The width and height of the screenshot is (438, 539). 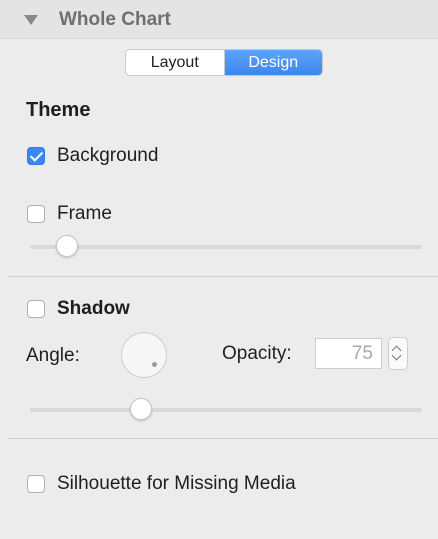 I want to click on background-label: Background, so click(x=108, y=155).